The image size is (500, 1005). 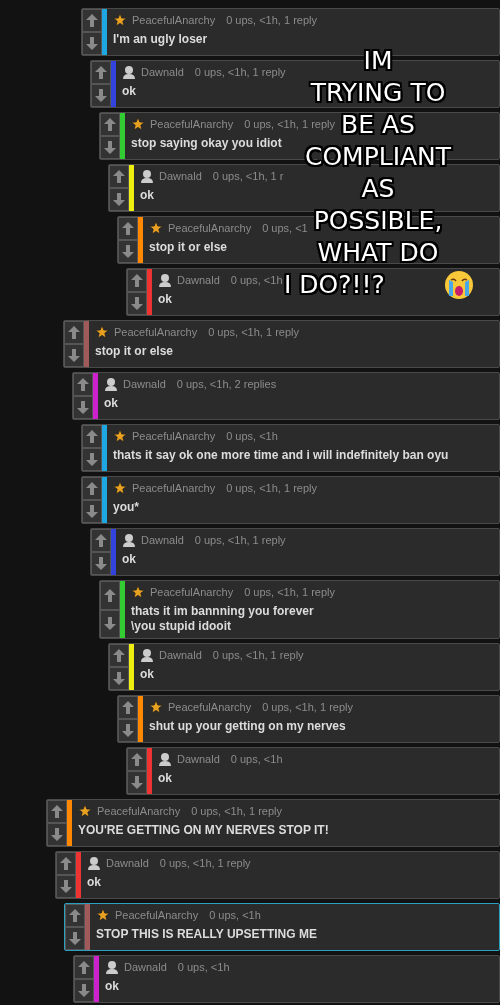 I want to click on meme-caption-line: TRYING TO, so click(x=378, y=93).